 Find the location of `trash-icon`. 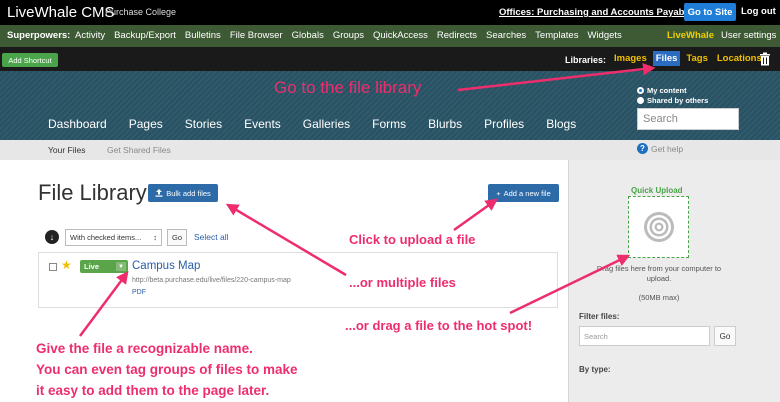

trash-icon is located at coordinates (765, 59).